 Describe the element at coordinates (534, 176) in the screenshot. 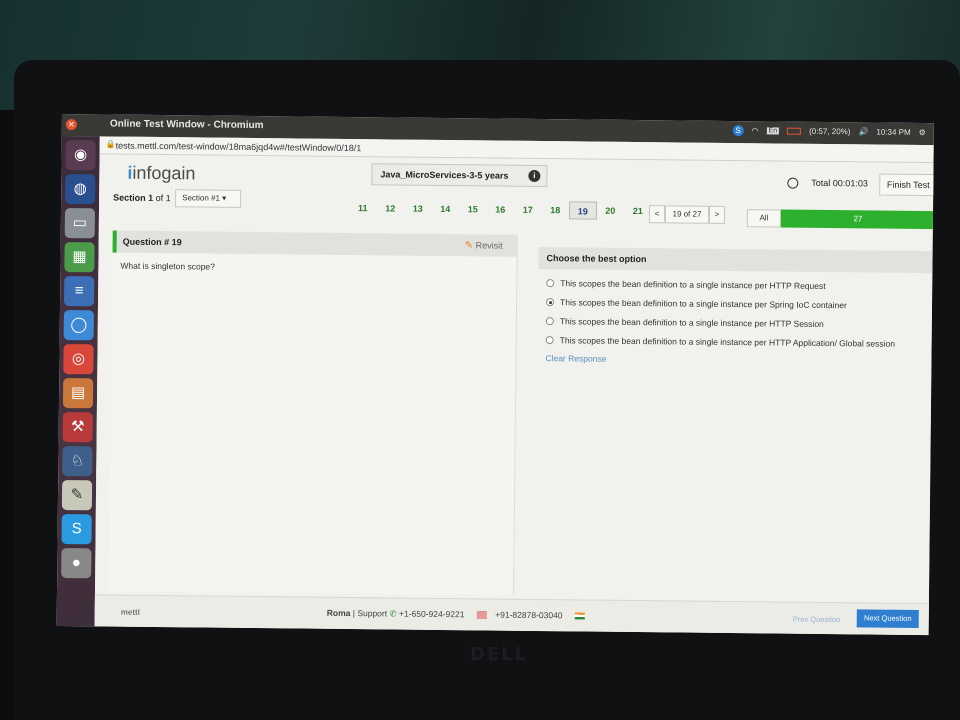

I see `info-icon: i` at that location.